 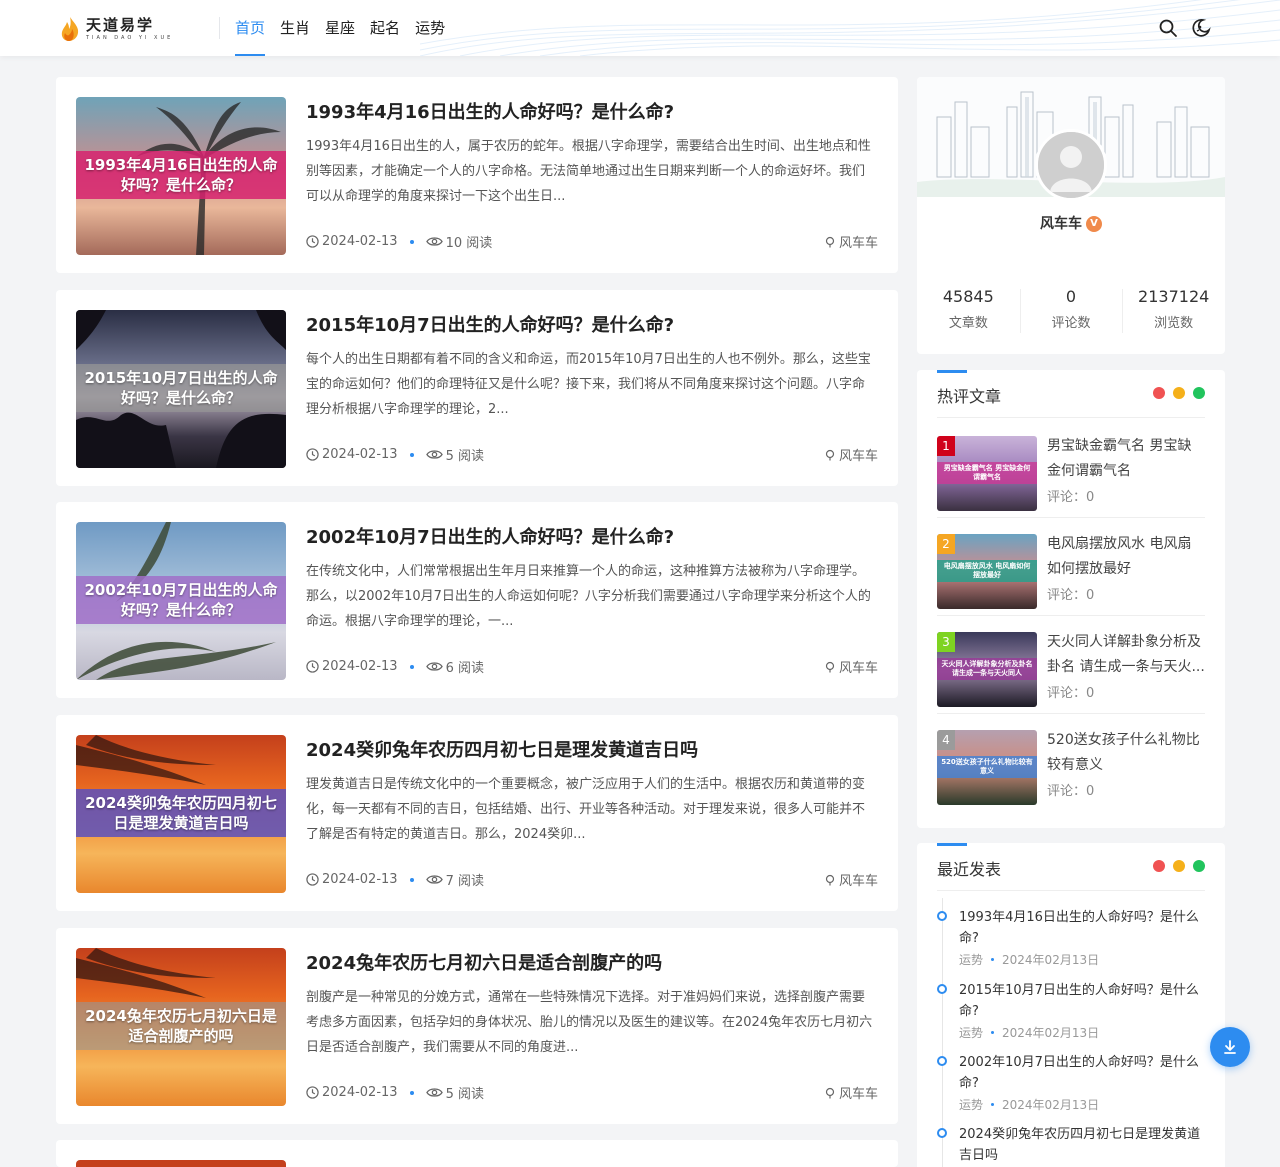 What do you see at coordinates (181, 389) in the screenshot?
I see `post-thumbnail: 2015年10月7日出生的人命好吗？是什么命？` at bounding box center [181, 389].